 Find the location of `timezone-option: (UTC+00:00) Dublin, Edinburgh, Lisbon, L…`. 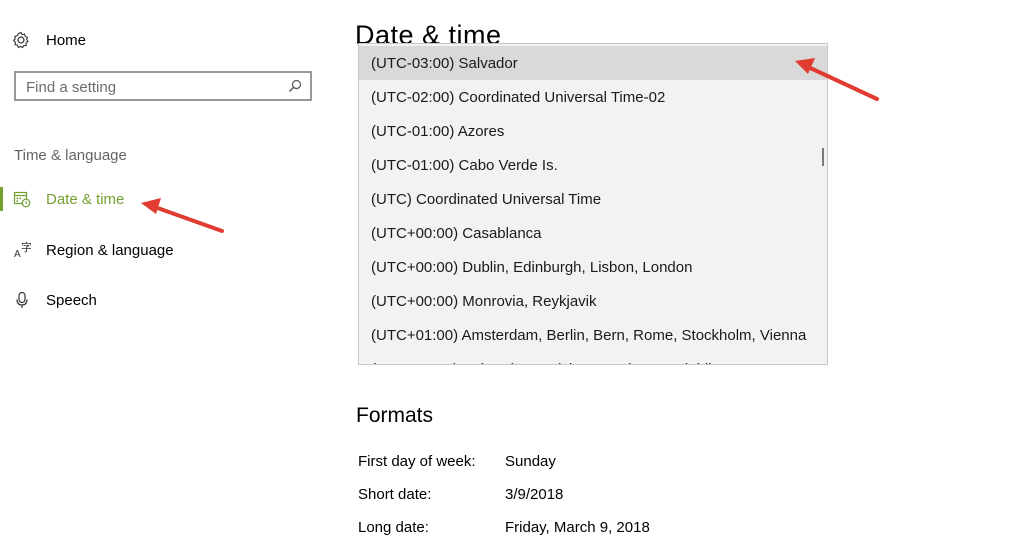

timezone-option: (UTC+00:00) Dublin, Edinburgh, Lisbon, L… is located at coordinates (593, 267).